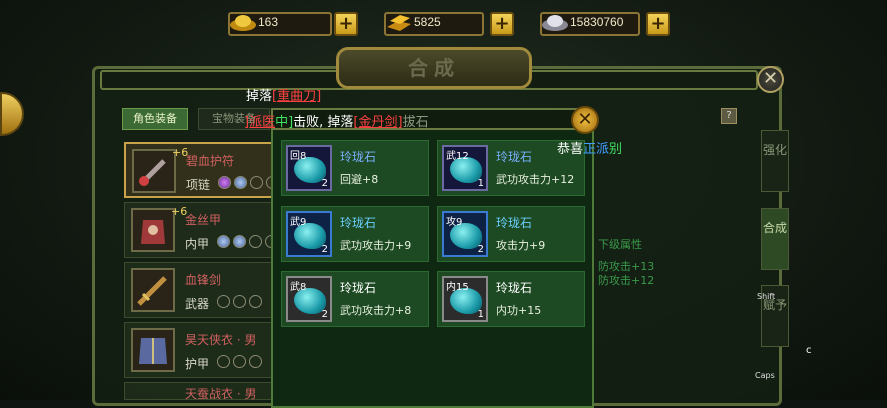 Image resolution: width=887 pixels, height=408 pixels. I want to click on stone-card: 武8 2 玲珑石武功攻击力+8, so click(355, 299).